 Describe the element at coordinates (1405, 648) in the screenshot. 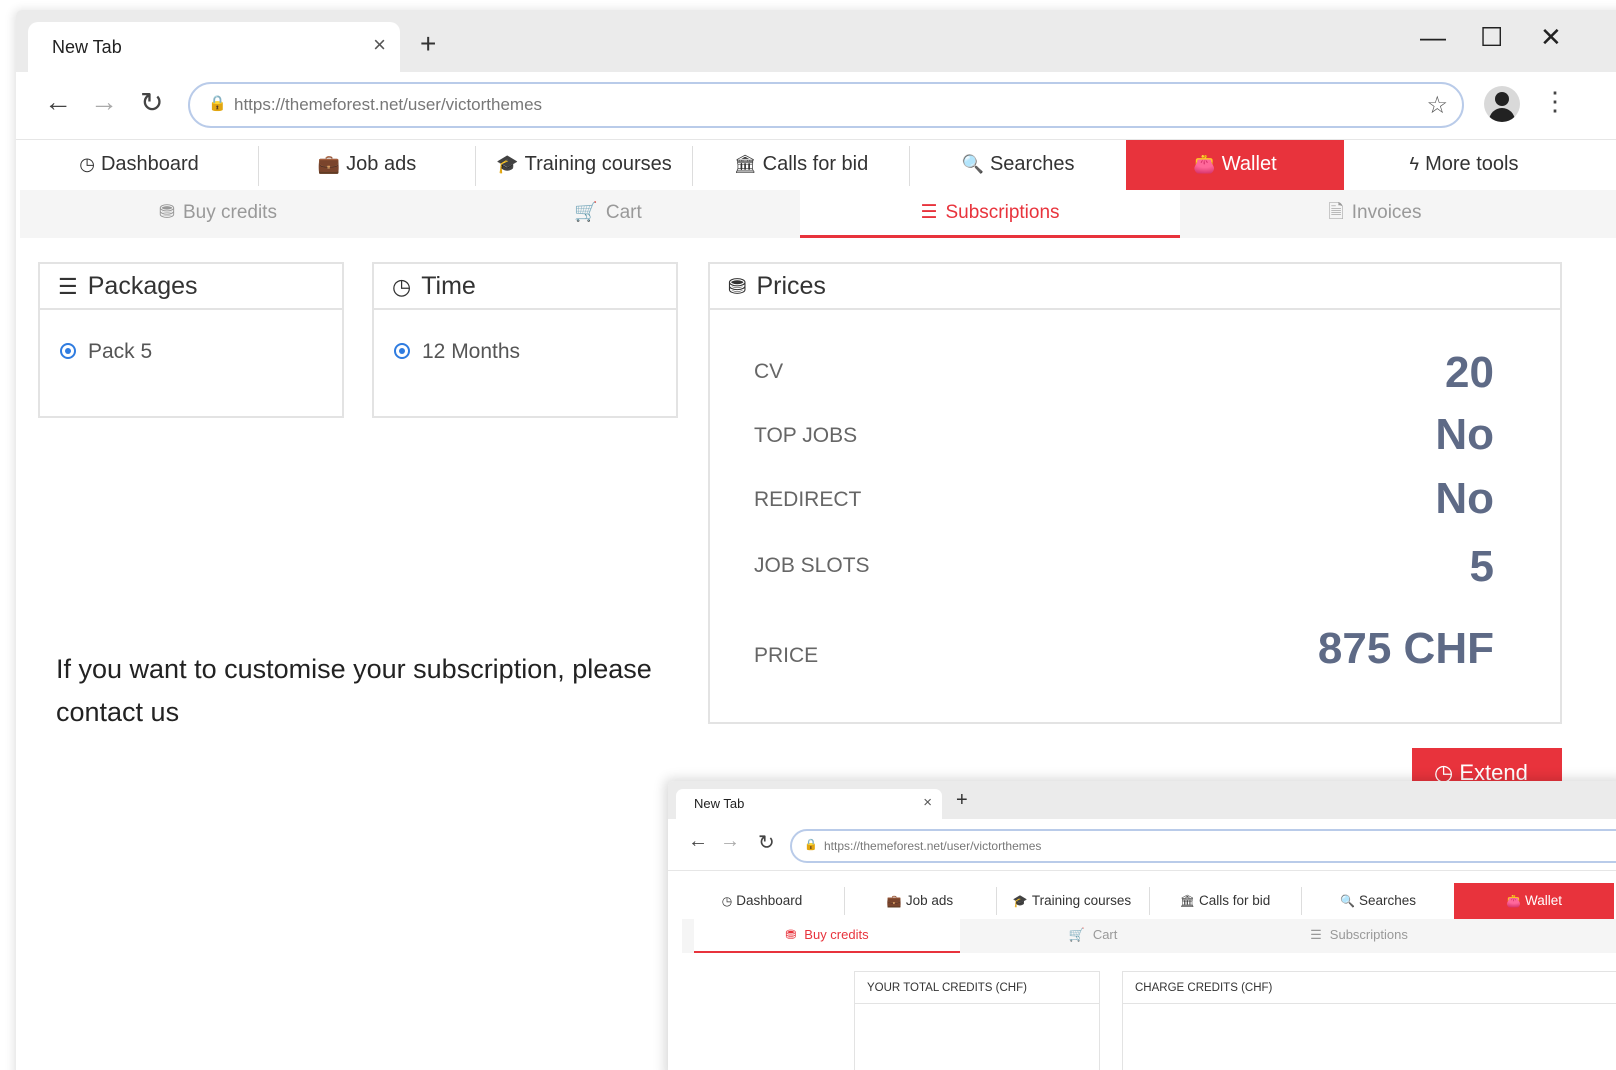

I see `price-total-value: 875 CHF` at that location.